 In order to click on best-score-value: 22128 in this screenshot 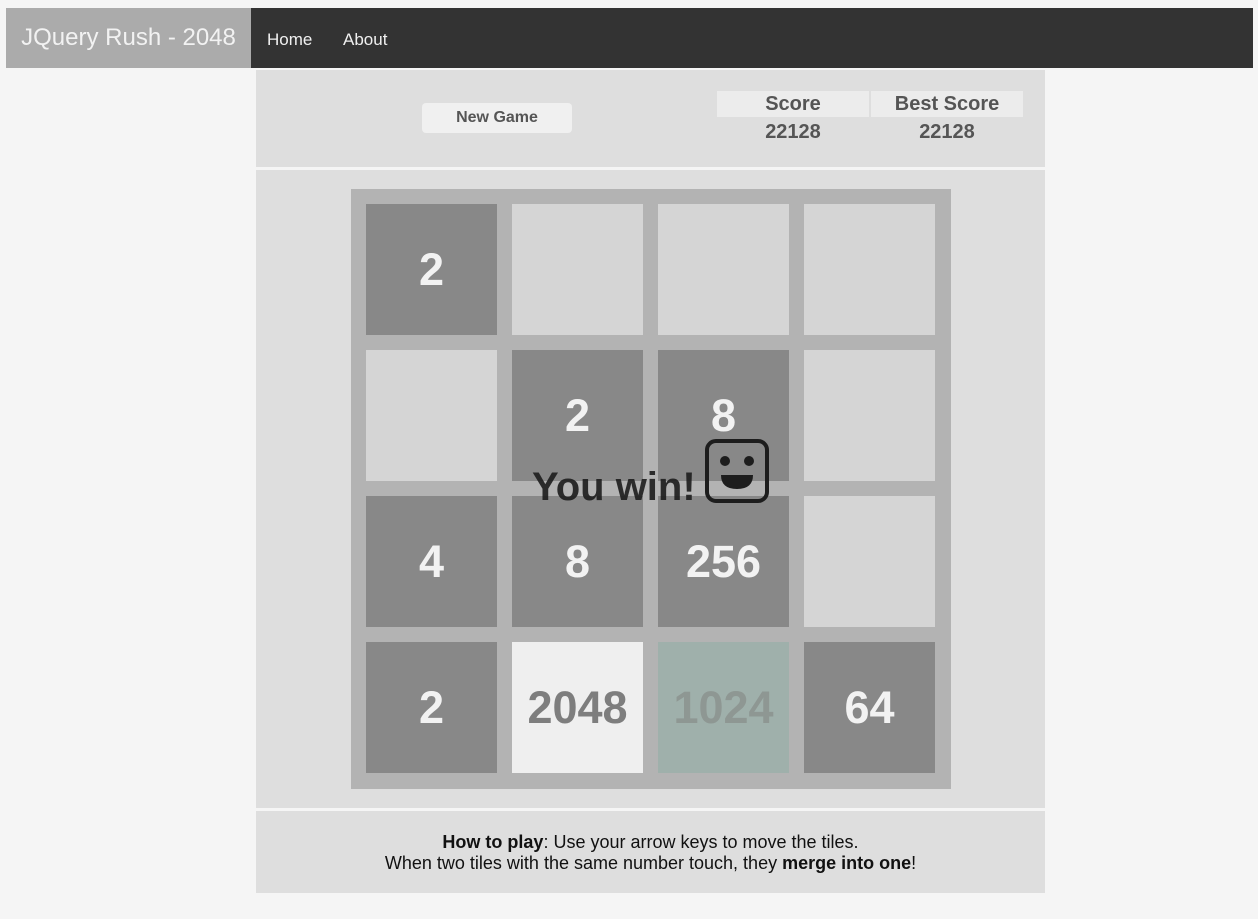, I will do `click(947, 132)`.